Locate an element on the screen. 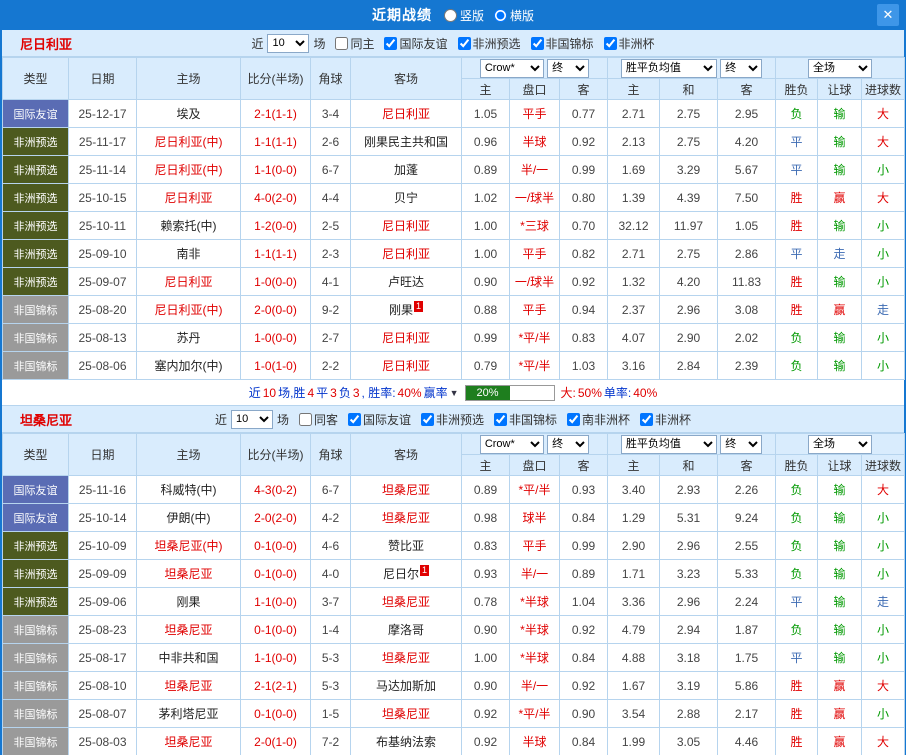 This screenshot has width=906, height=755. team-link: 苏丹 is located at coordinates (188, 338).